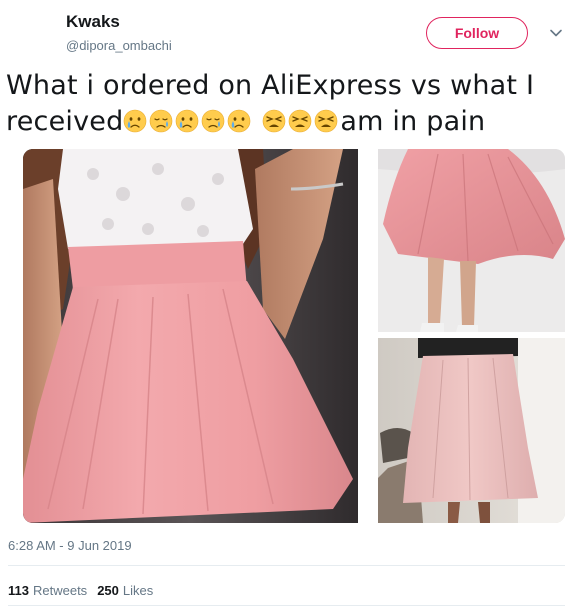  What do you see at coordinates (471, 430) in the screenshot?
I see `photo-received-skirt` at bounding box center [471, 430].